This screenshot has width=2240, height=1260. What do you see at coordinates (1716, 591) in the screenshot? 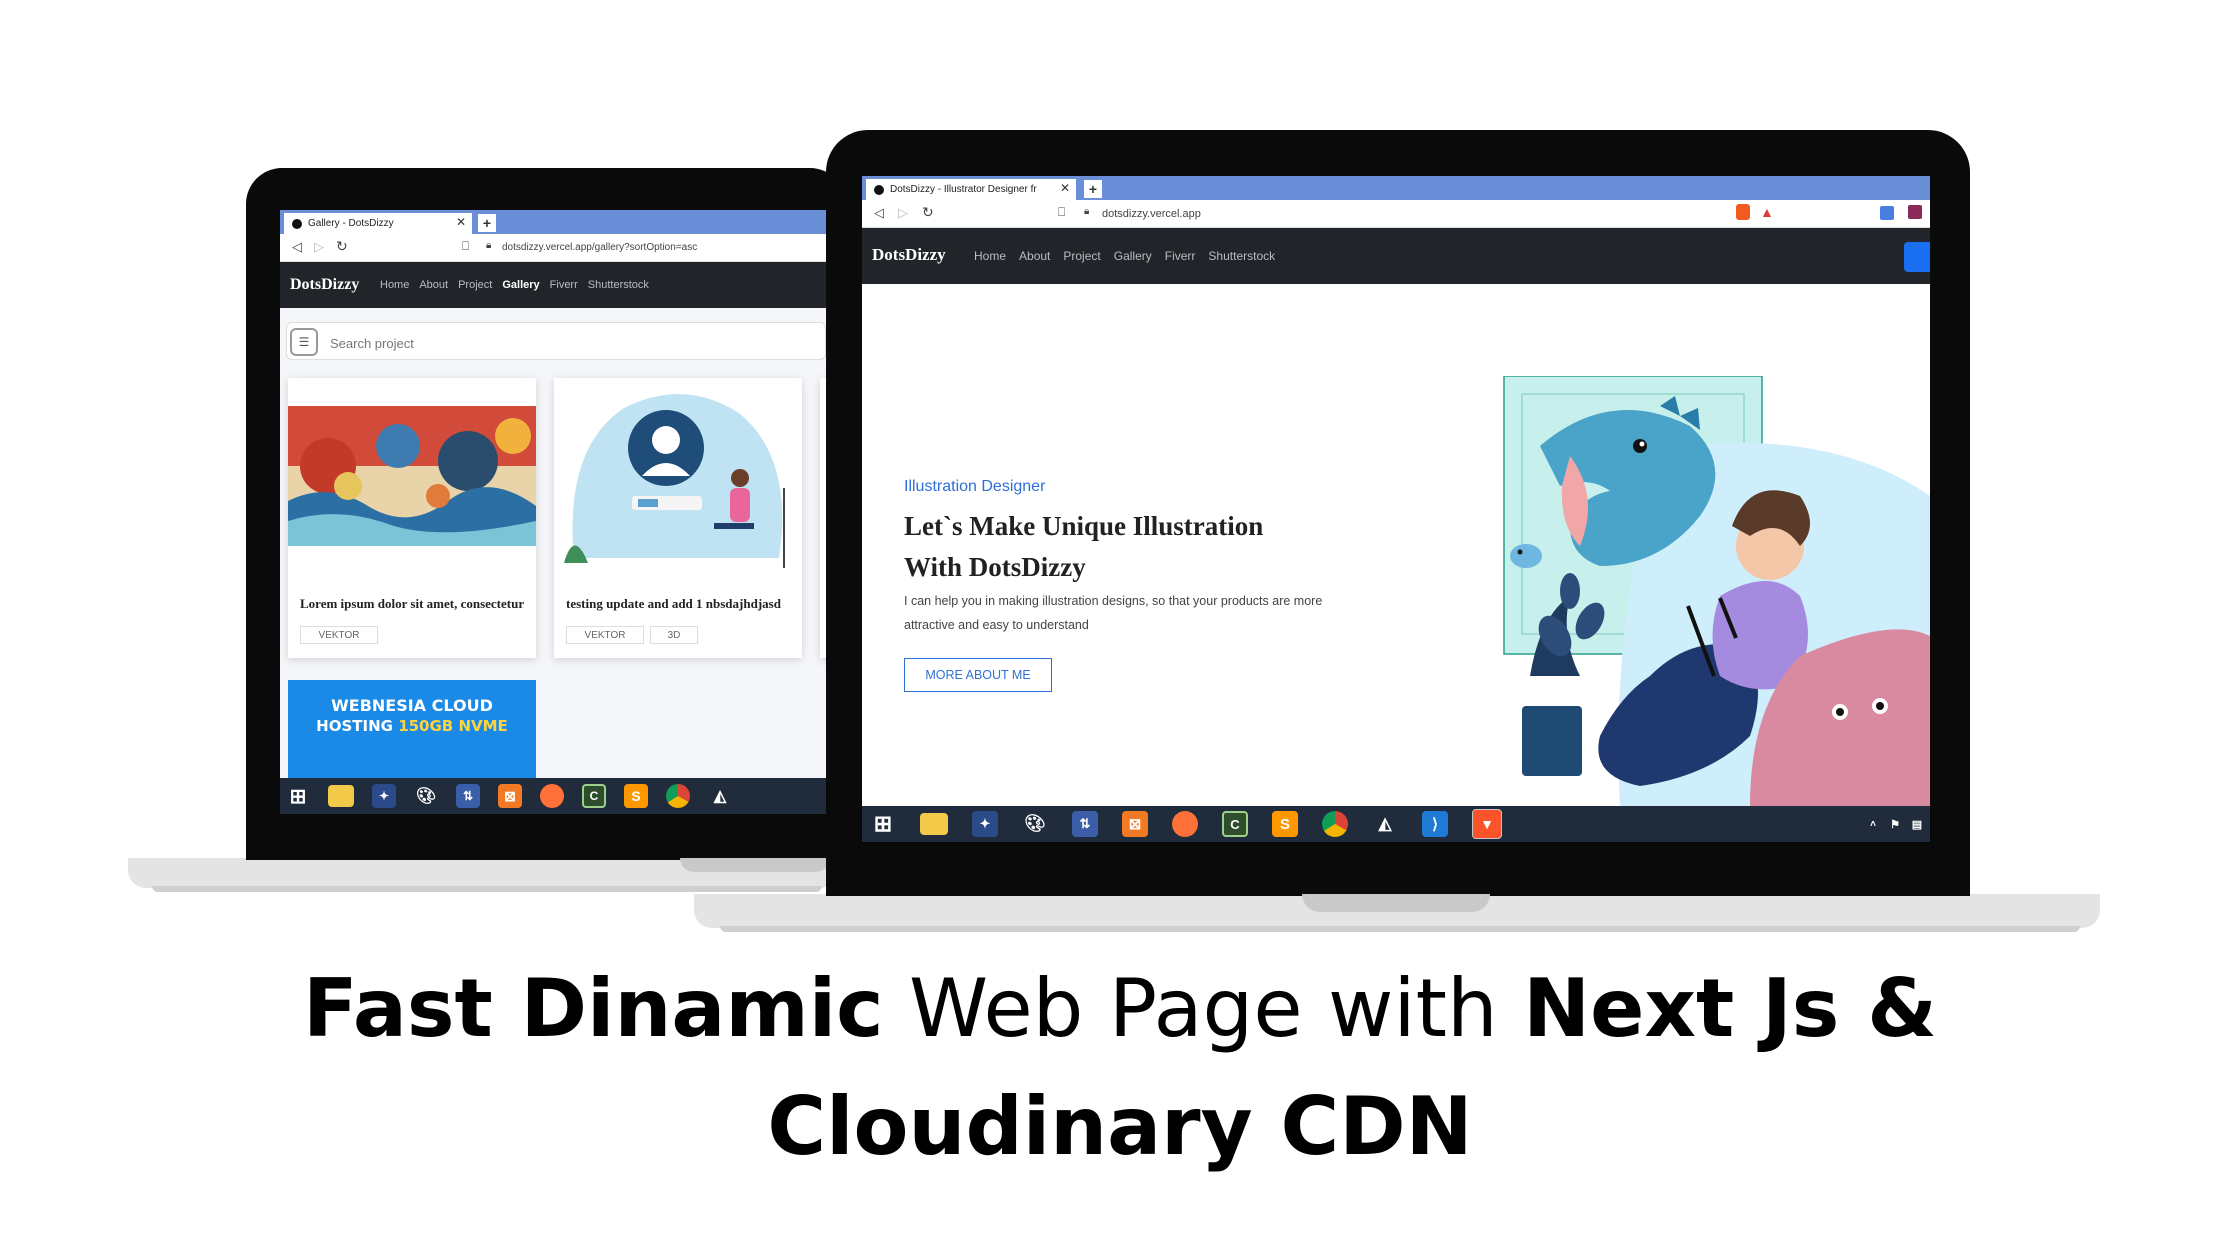
I see `hero-illustration` at bounding box center [1716, 591].